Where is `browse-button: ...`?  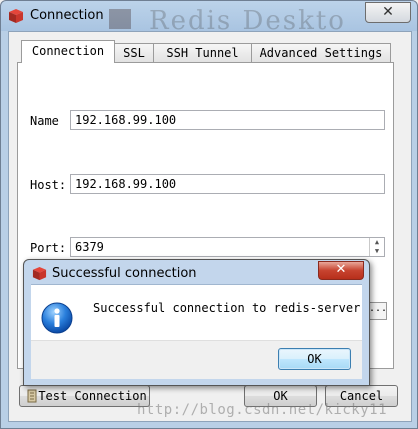
browse-button: ... is located at coordinates (377, 311).